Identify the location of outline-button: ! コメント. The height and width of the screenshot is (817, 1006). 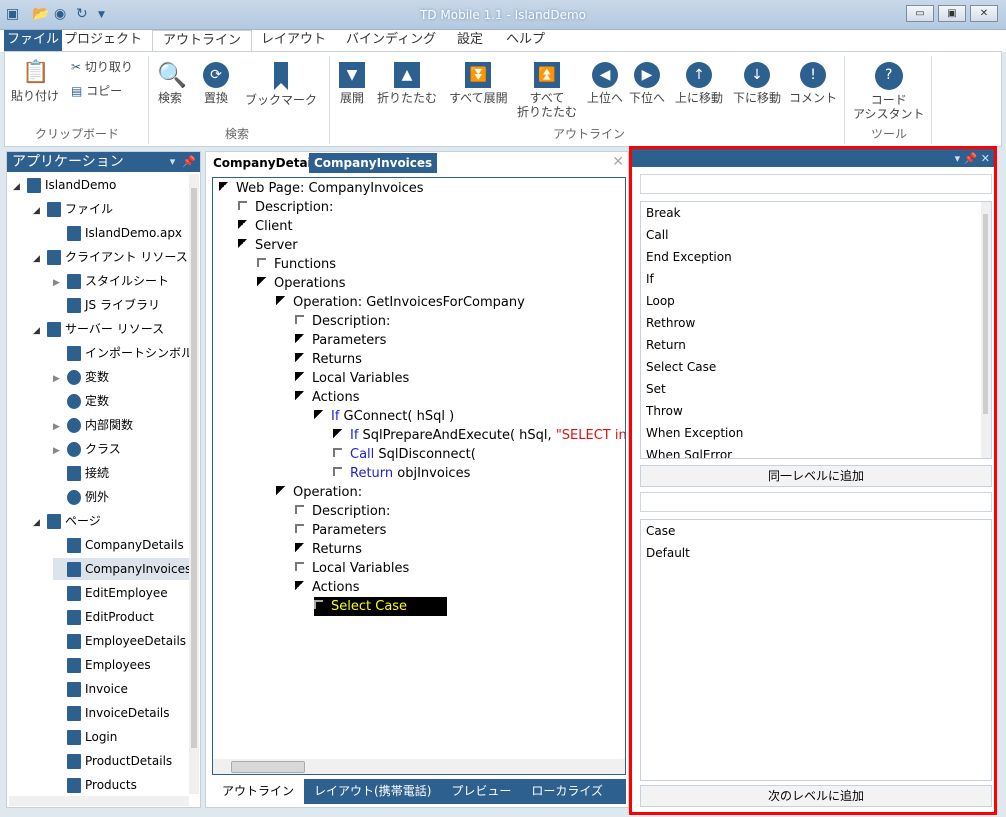
(813, 83).